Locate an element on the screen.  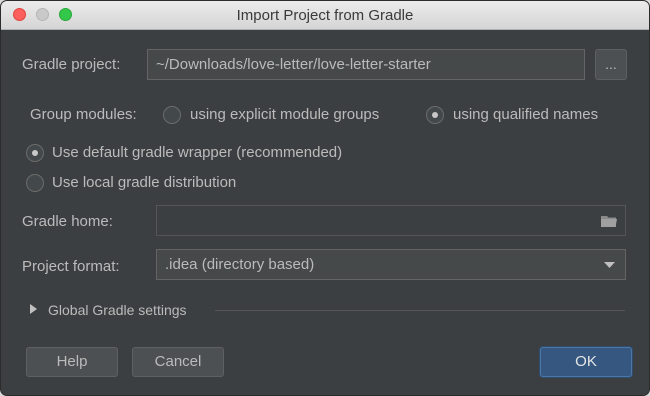
folder-icon is located at coordinates (609, 221).